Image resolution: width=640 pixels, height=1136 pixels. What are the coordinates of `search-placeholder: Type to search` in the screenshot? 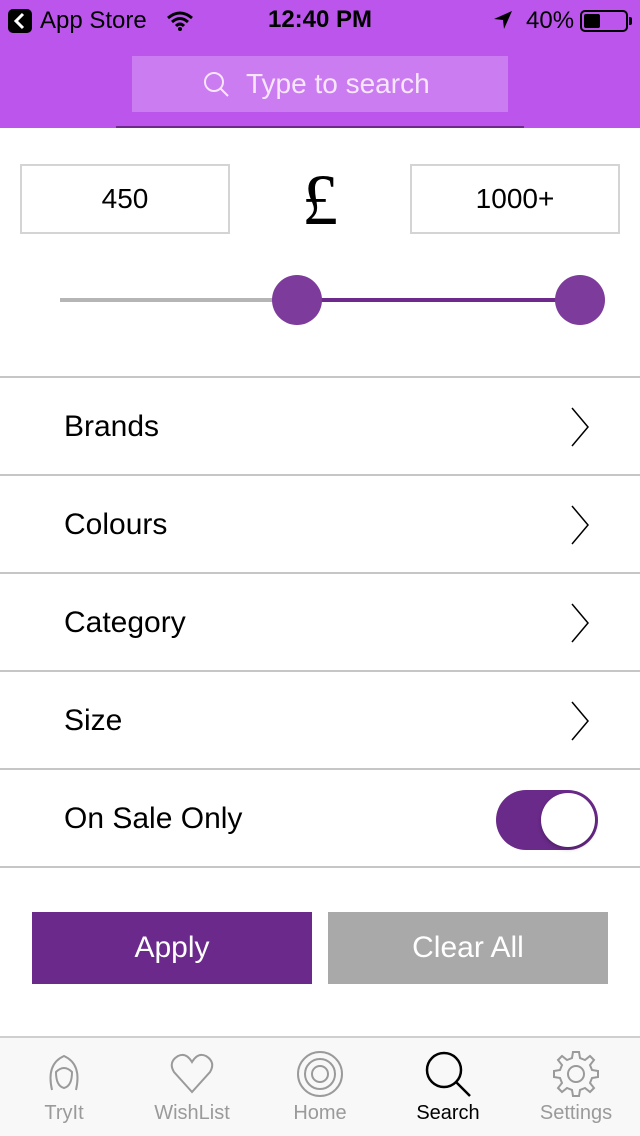 It's located at (338, 83).